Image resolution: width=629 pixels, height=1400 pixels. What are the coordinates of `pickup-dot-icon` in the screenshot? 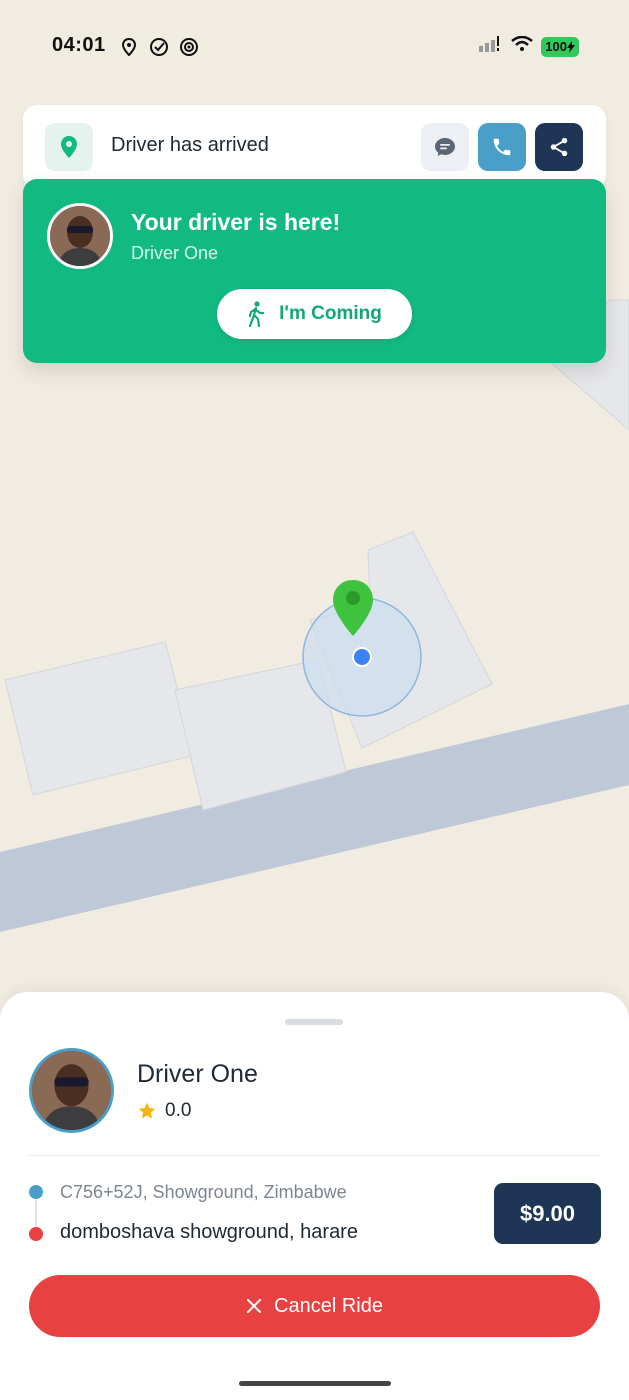 It's located at (36, 1192).